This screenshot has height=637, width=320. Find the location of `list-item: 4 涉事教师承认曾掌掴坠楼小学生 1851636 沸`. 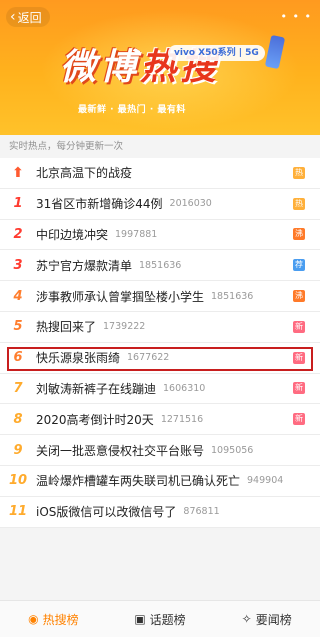

list-item: 4 涉事教师承认曾掌掴坠楼小学生 1851636 沸 is located at coordinates (160, 296).